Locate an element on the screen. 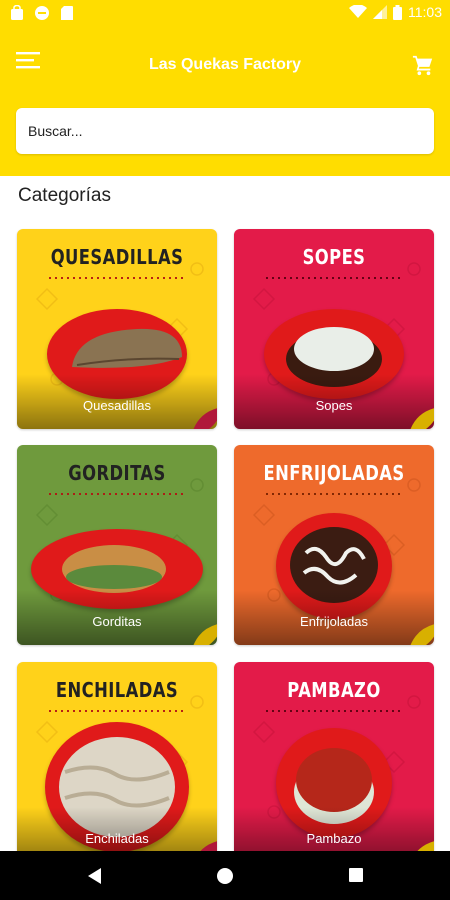 This screenshot has width=450, height=900. category-card-sopes: SOPES Sopes is located at coordinates (334, 329).